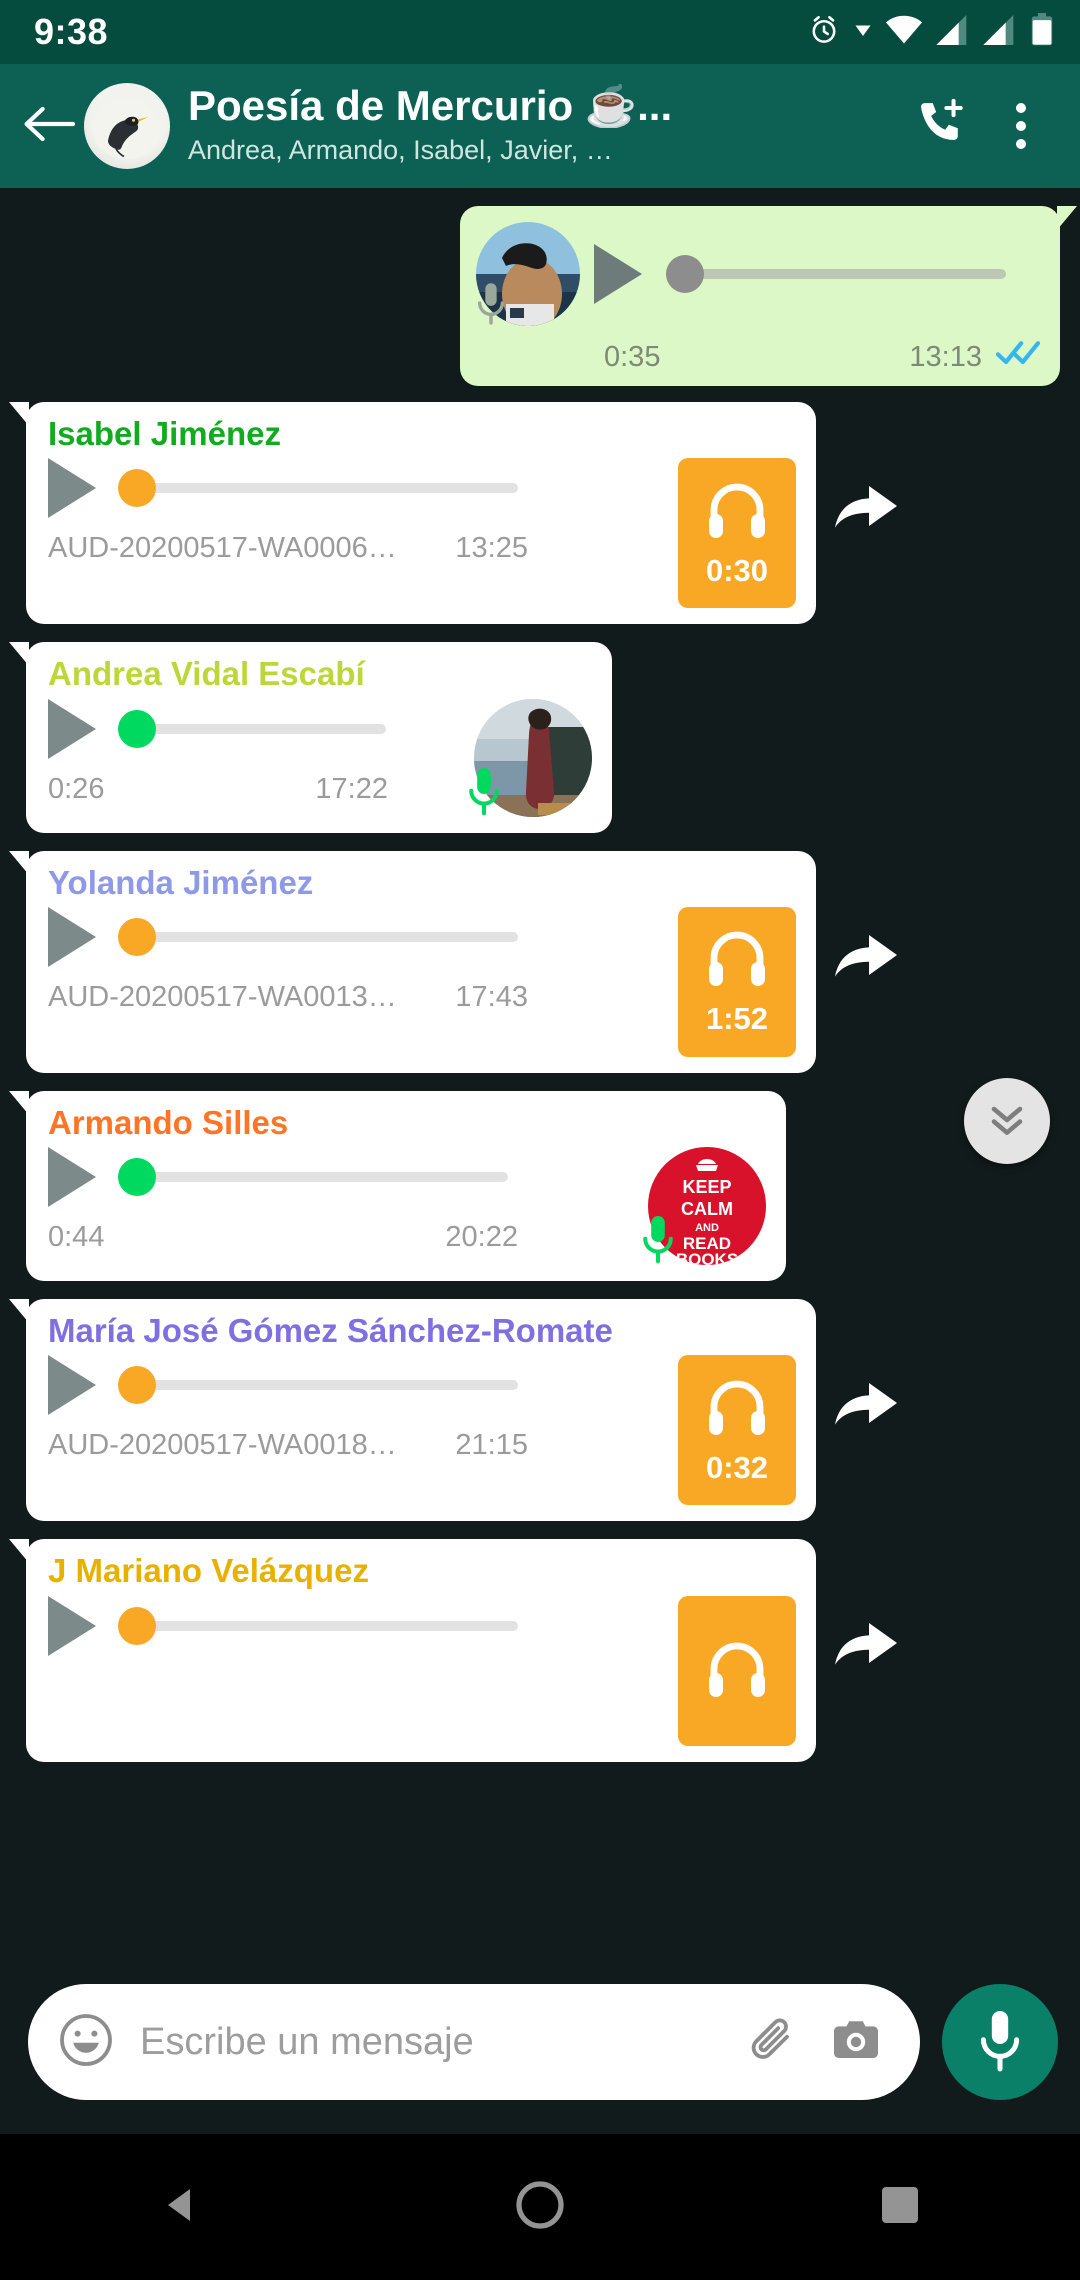 Image resolution: width=1080 pixels, height=2280 pixels. I want to click on wifi-icon, so click(904, 32).